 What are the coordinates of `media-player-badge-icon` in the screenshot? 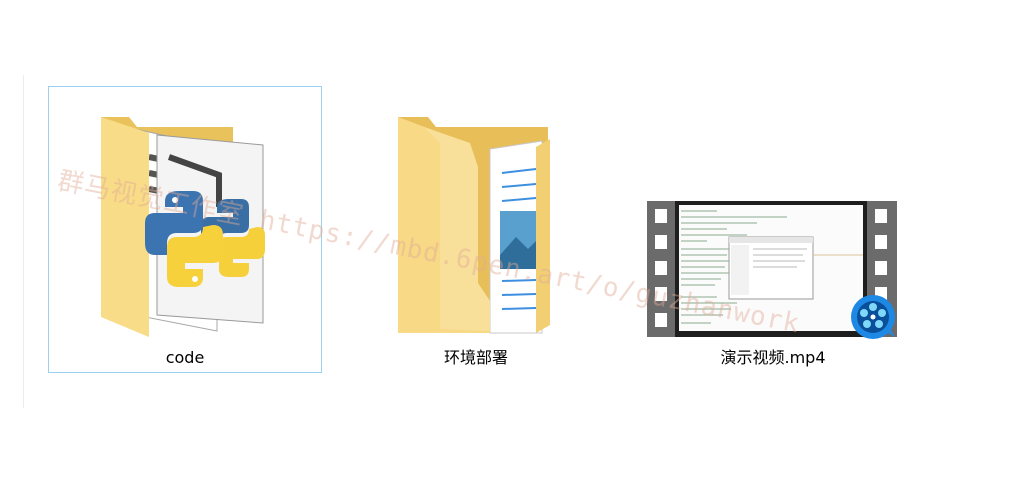 It's located at (873, 317).